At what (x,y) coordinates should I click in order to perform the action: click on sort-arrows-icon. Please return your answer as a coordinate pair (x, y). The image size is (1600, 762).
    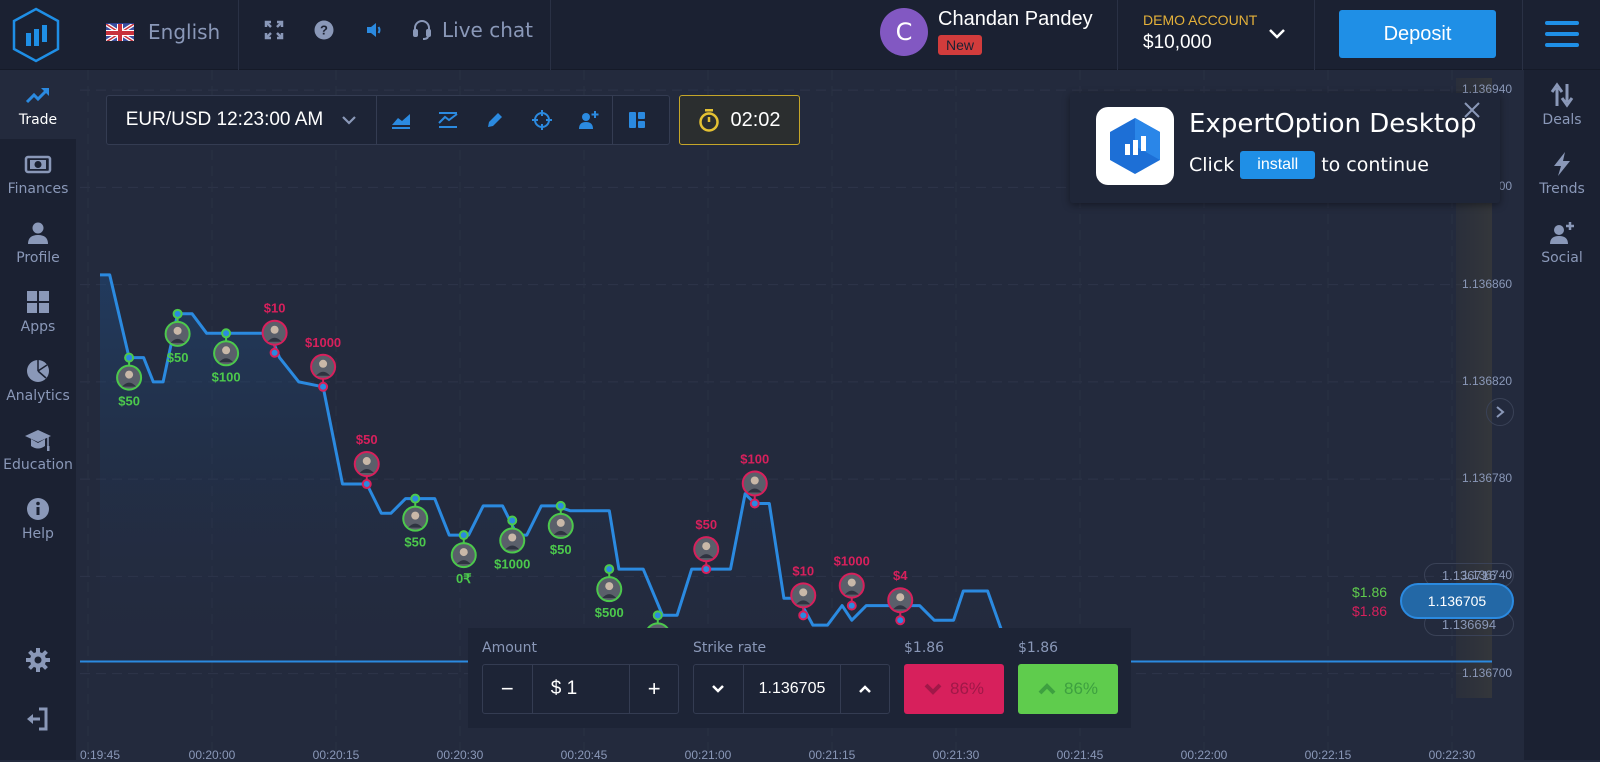
    Looking at the image, I should click on (1562, 94).